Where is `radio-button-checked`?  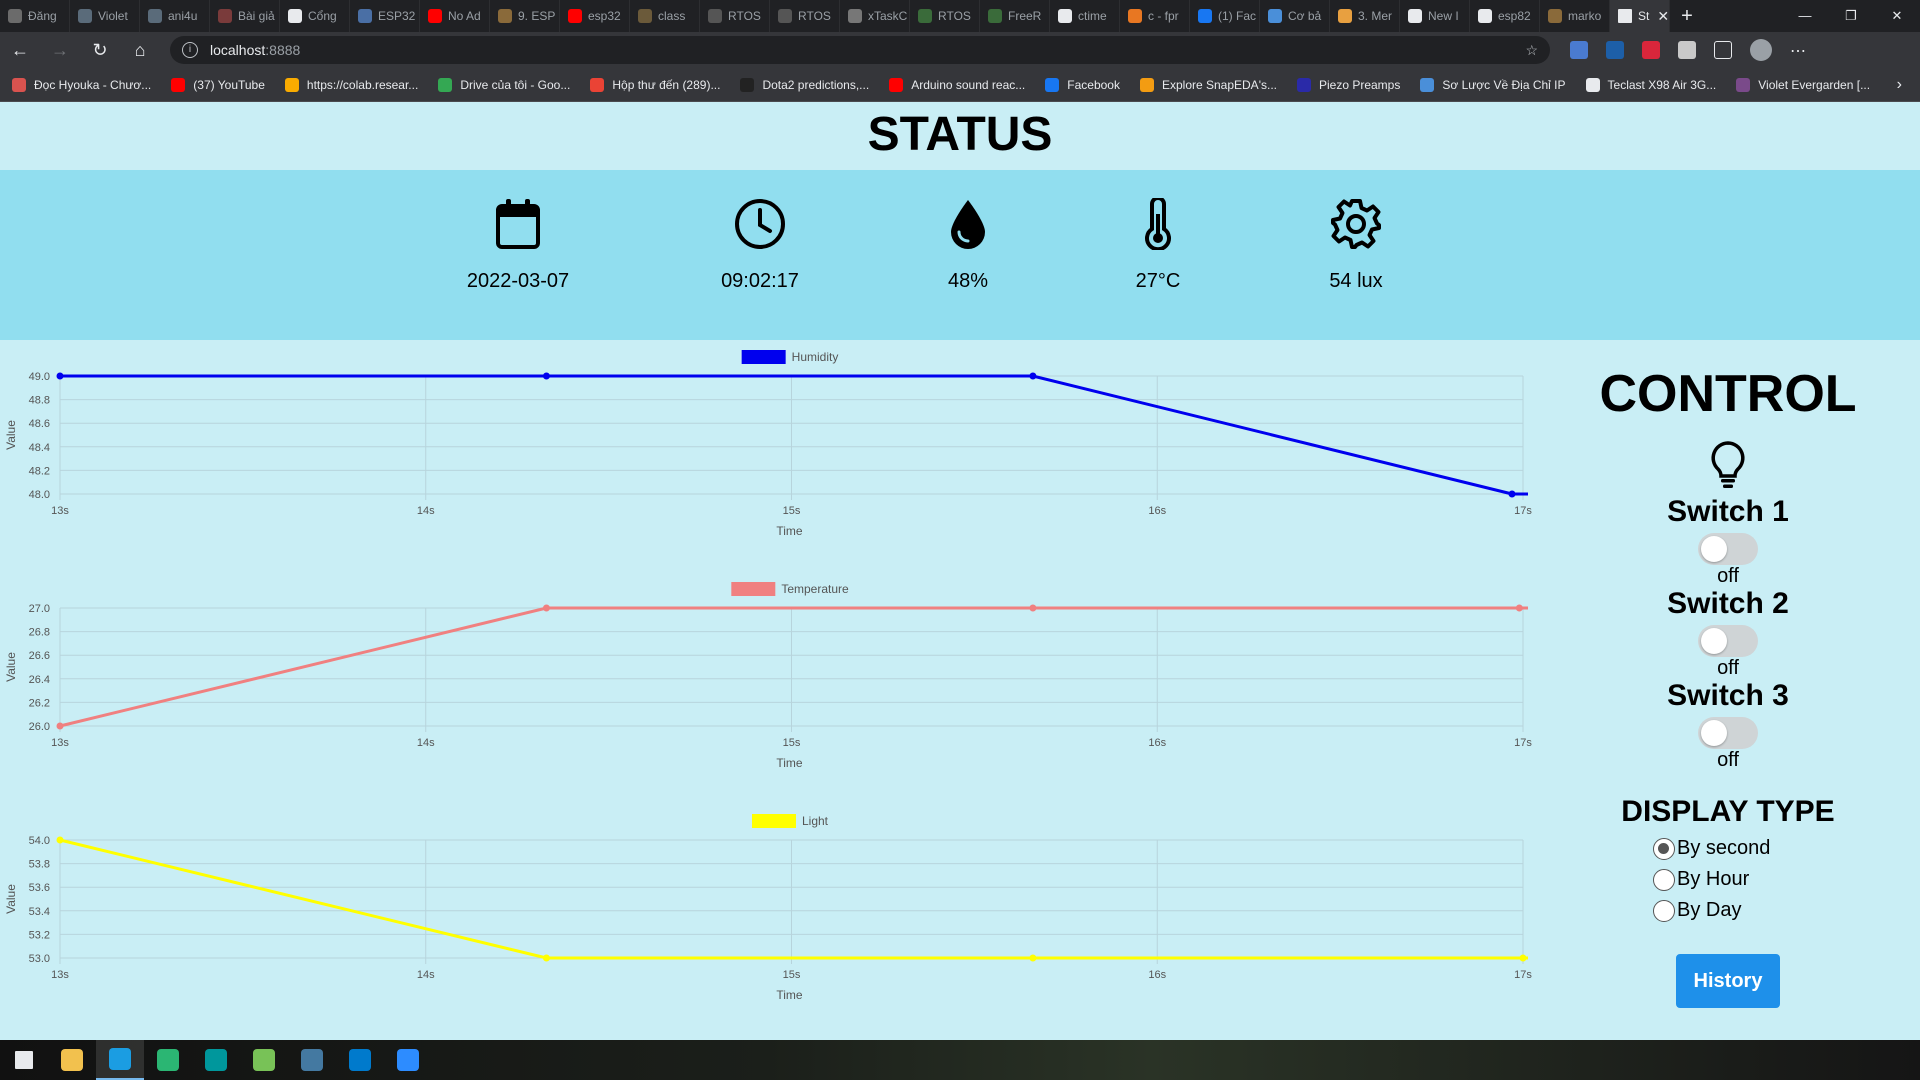 radio-button-checked is located at coordinates (1664, 848).